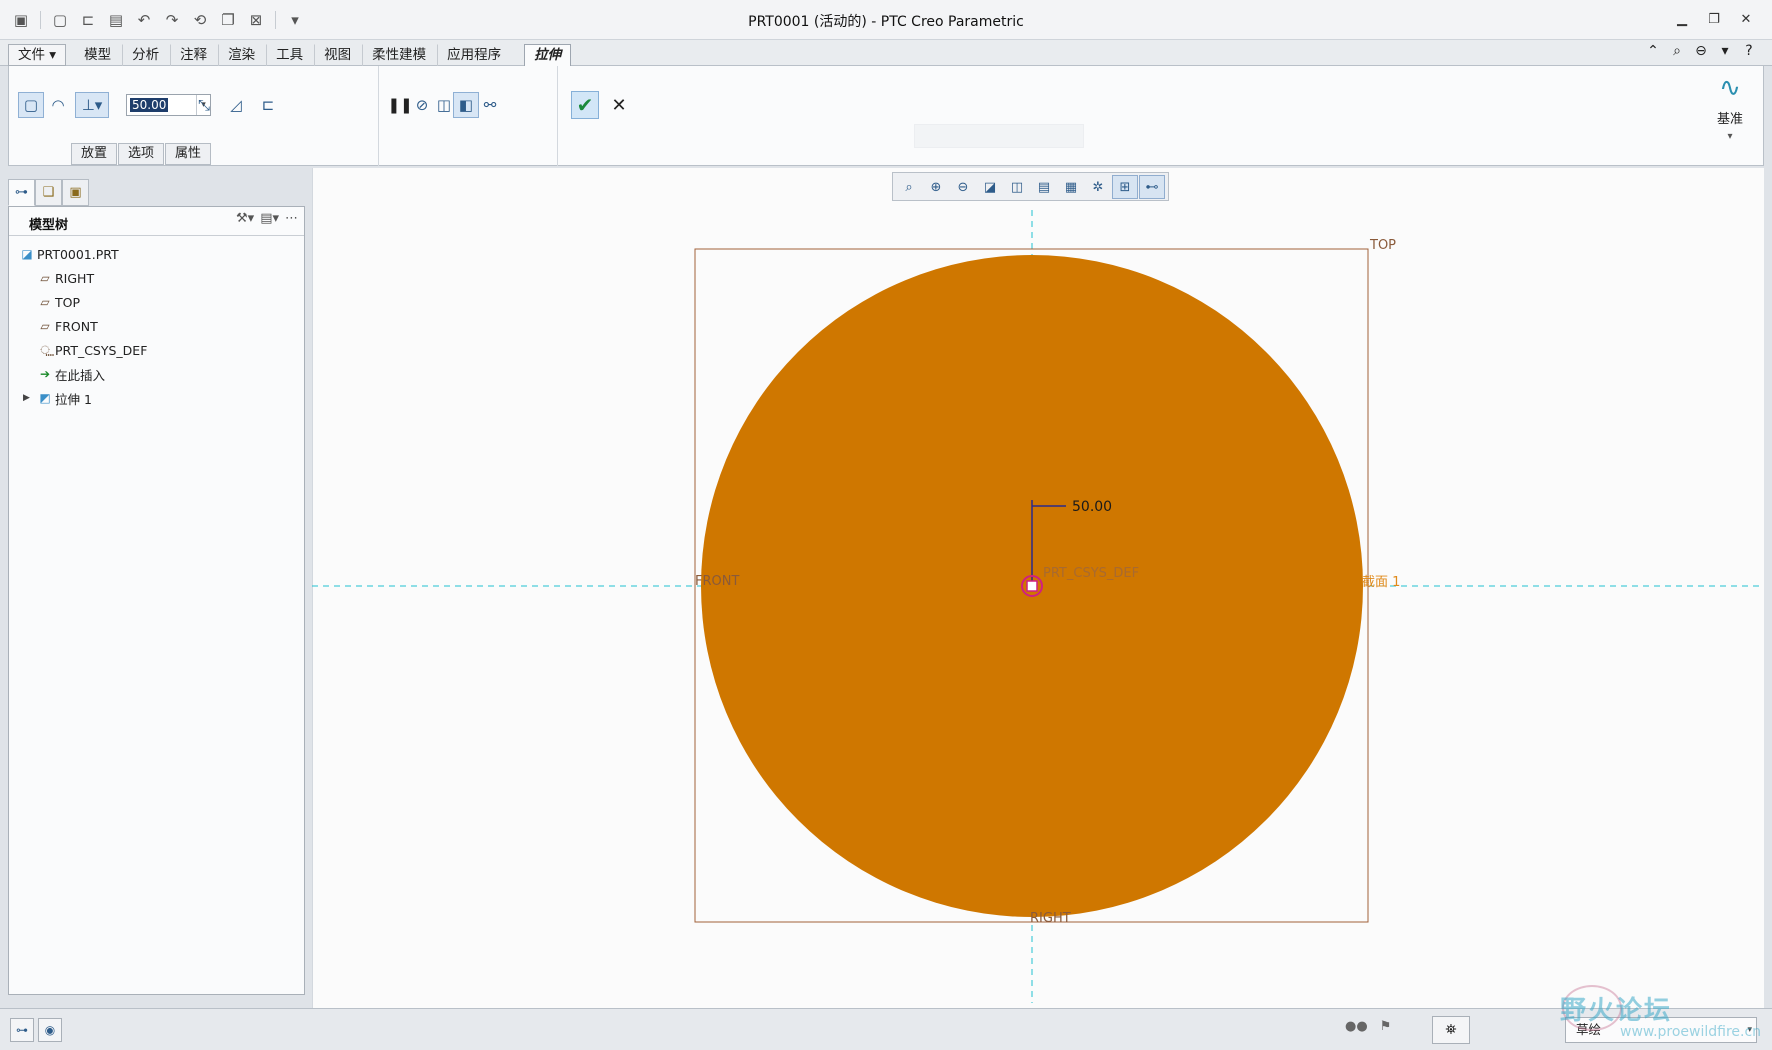  Describe the element at coordinates (717, 581) in the screenshot. I see `front-plane-label: FRONT` at that location.